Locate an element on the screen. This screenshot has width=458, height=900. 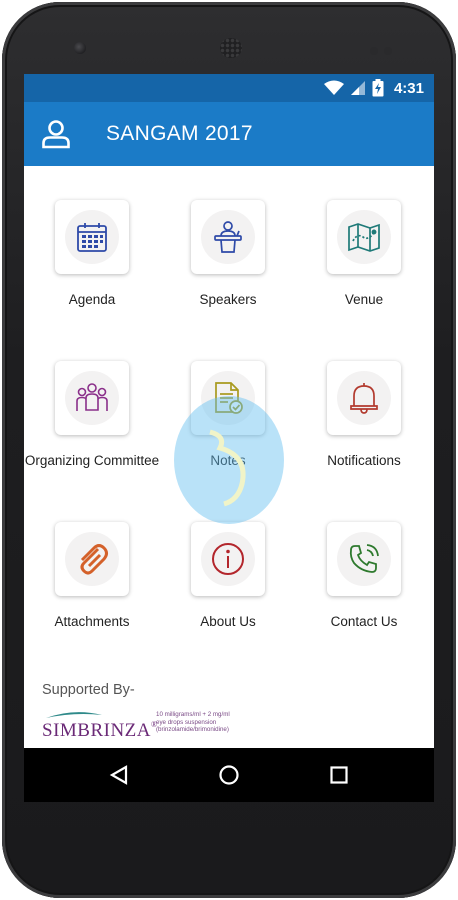
back-icon is located at coordinates (118, 775).